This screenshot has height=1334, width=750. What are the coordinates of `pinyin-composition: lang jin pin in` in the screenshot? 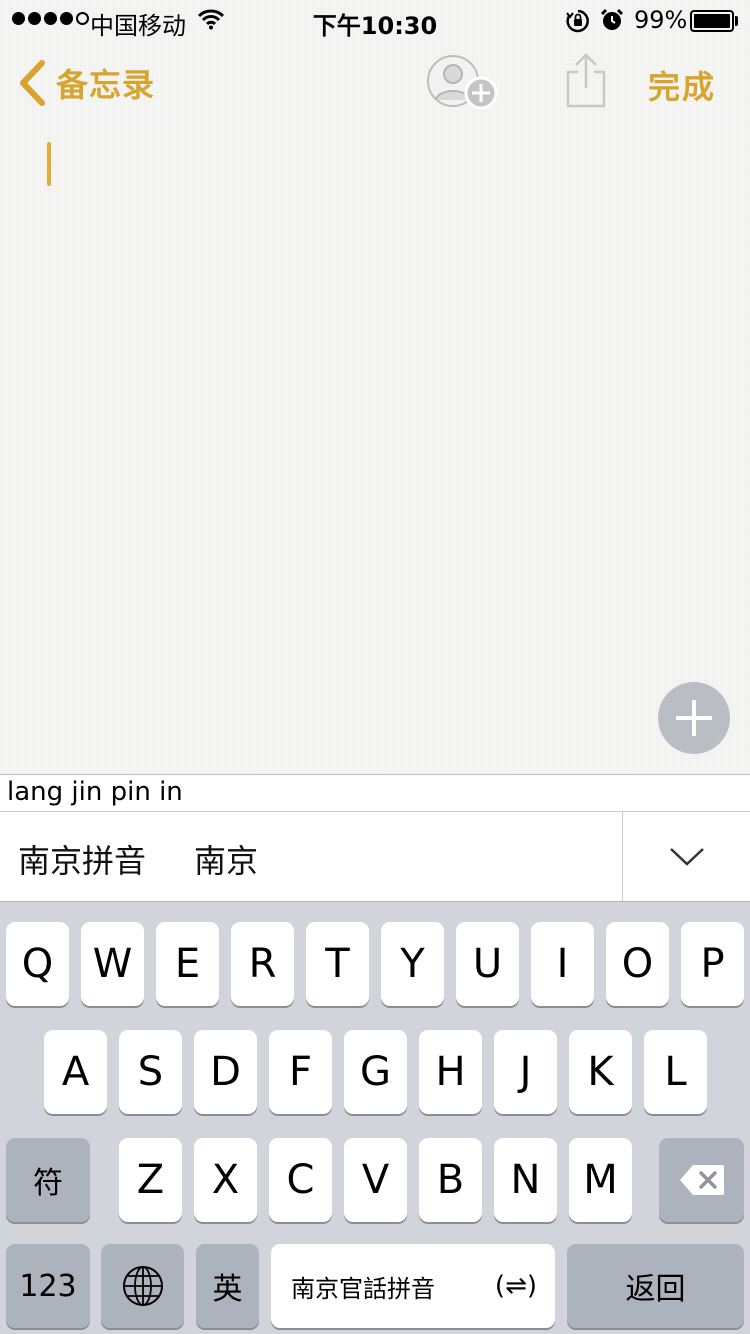 It's located at (95, 792).